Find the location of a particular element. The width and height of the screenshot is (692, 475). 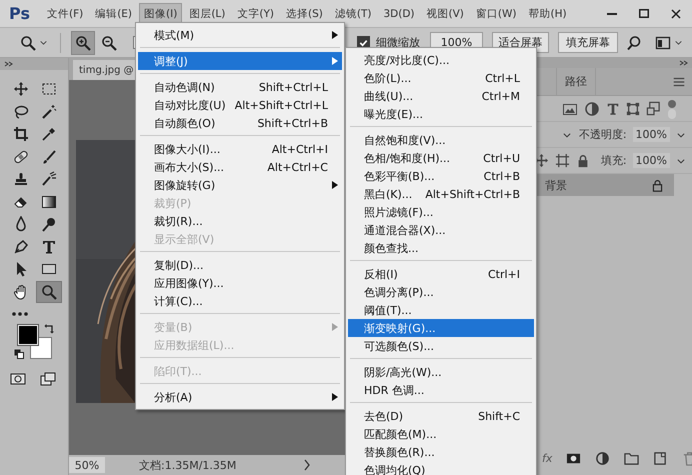

effects-button: fx is located at coordinates (547, 458).